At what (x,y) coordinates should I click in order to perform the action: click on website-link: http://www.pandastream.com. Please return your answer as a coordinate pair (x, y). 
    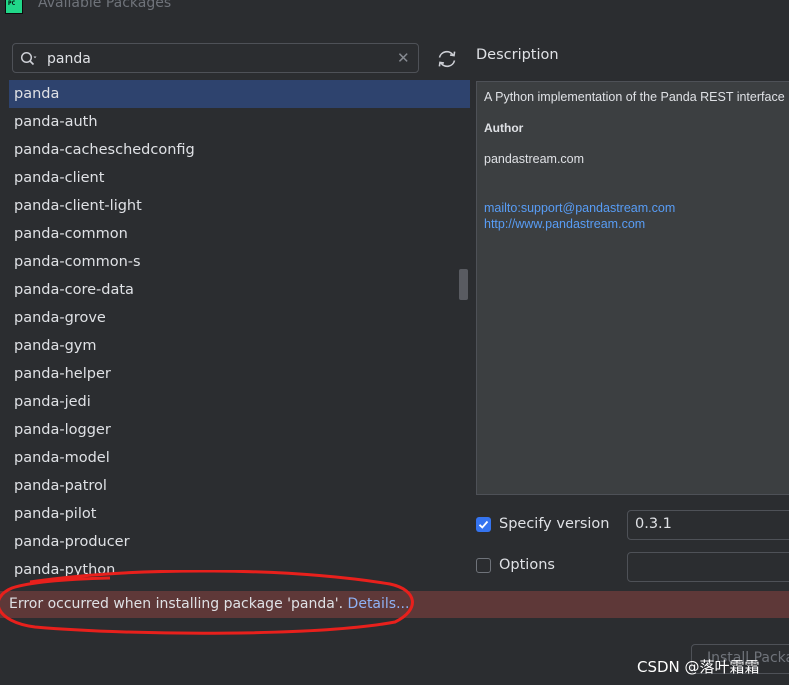
    Looking at the image, I should click on (564, 224).